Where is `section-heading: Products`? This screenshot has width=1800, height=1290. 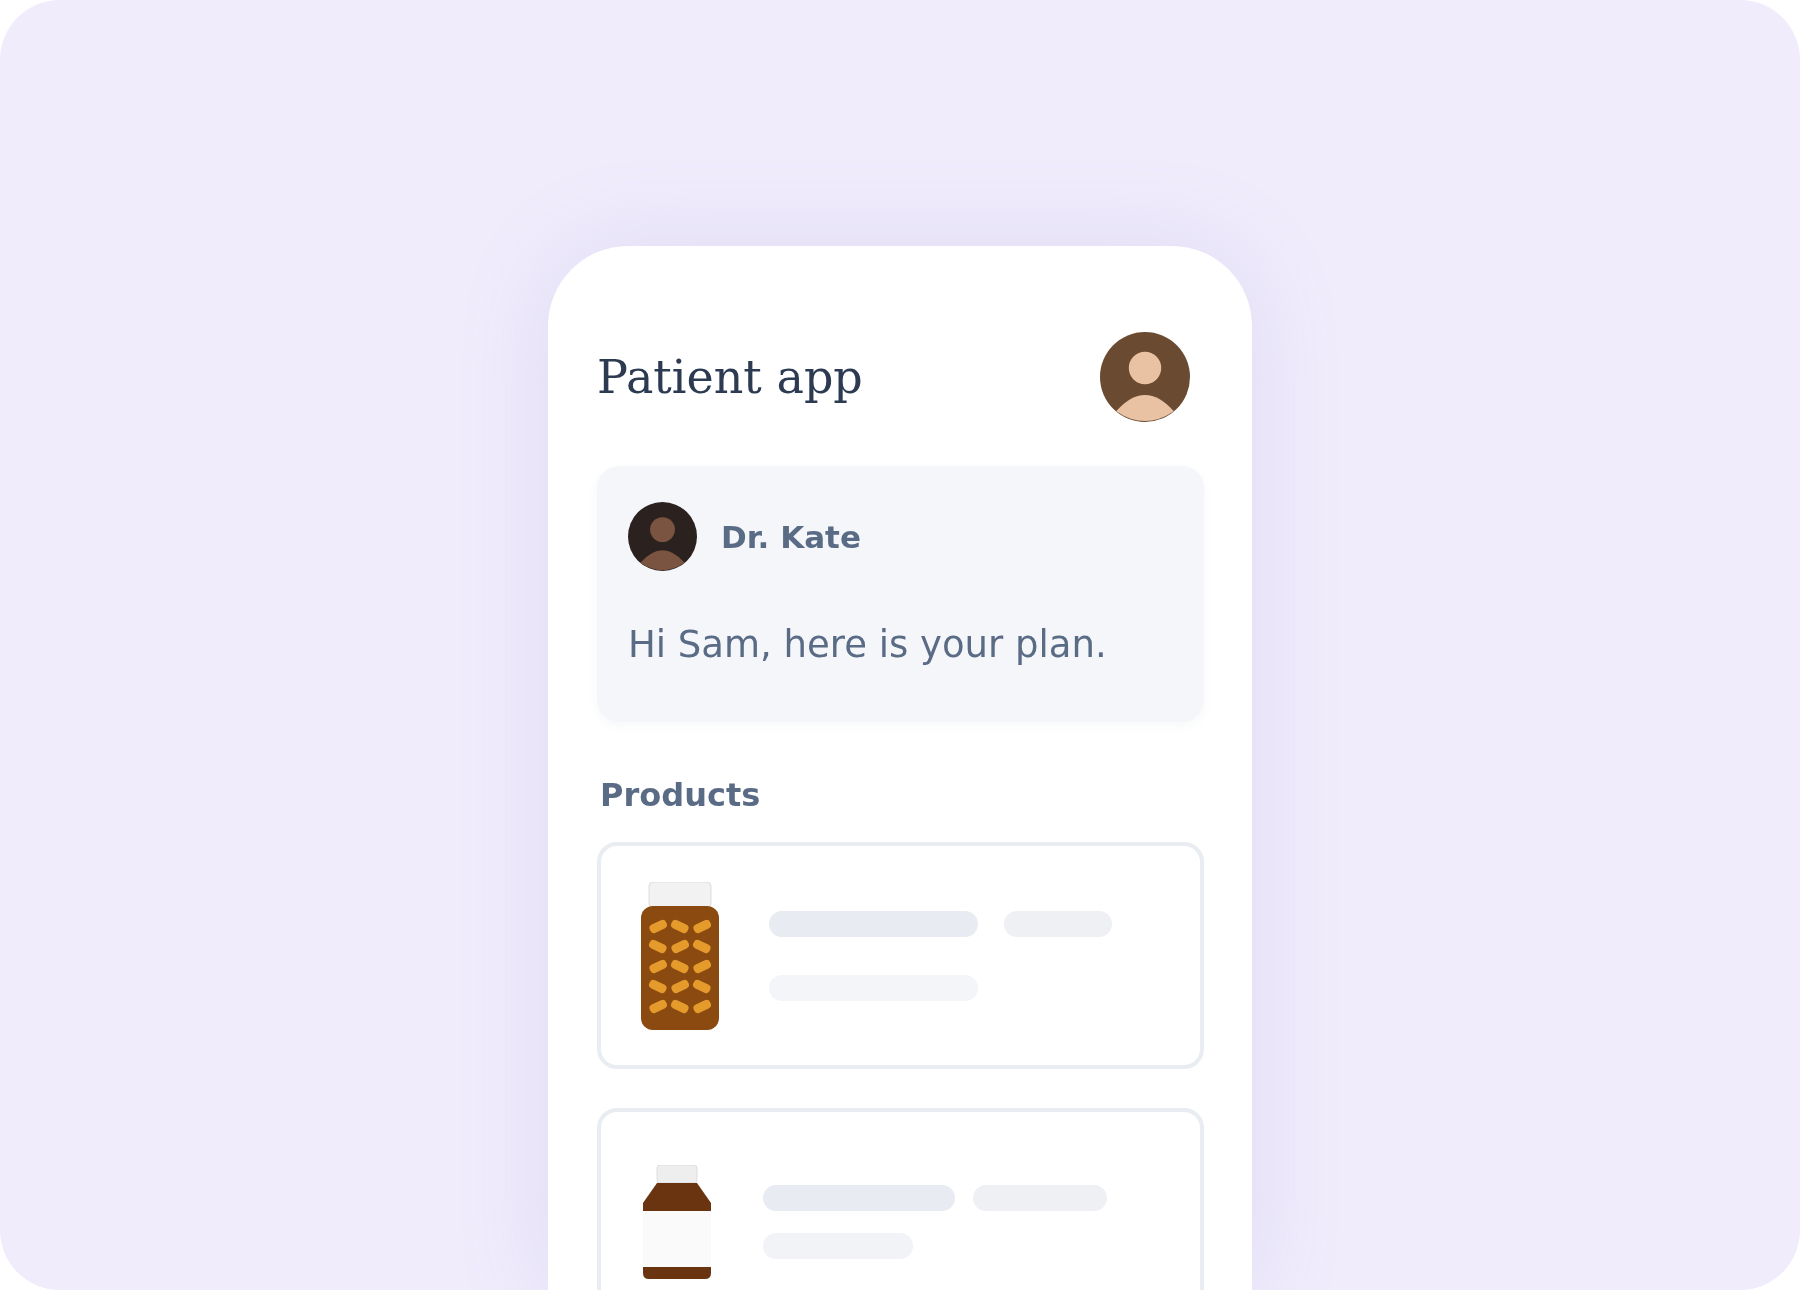
section-heading: Products is located at coordinates (681, 795).